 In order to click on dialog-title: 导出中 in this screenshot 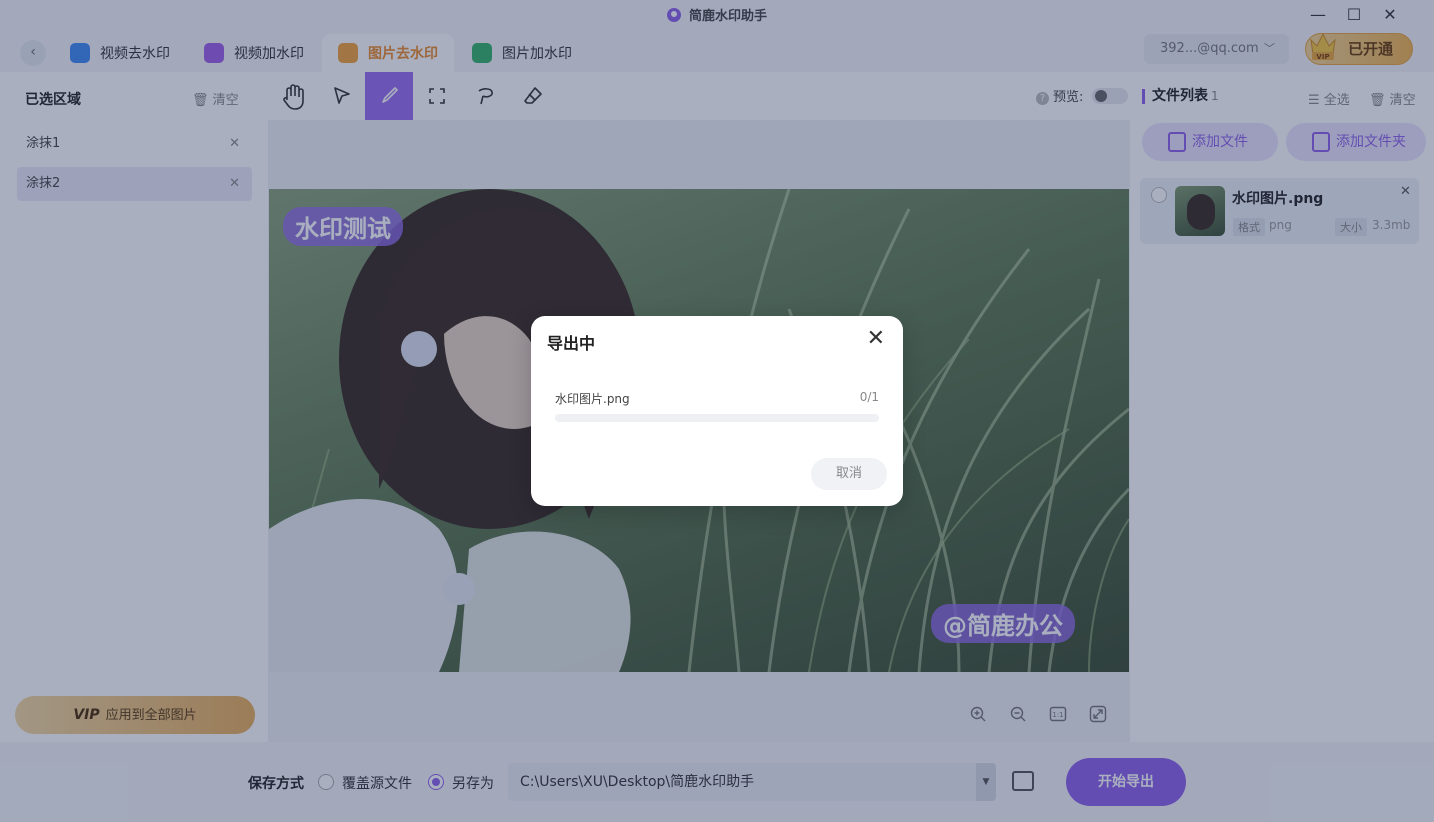, I will do `click(571, 343)`.